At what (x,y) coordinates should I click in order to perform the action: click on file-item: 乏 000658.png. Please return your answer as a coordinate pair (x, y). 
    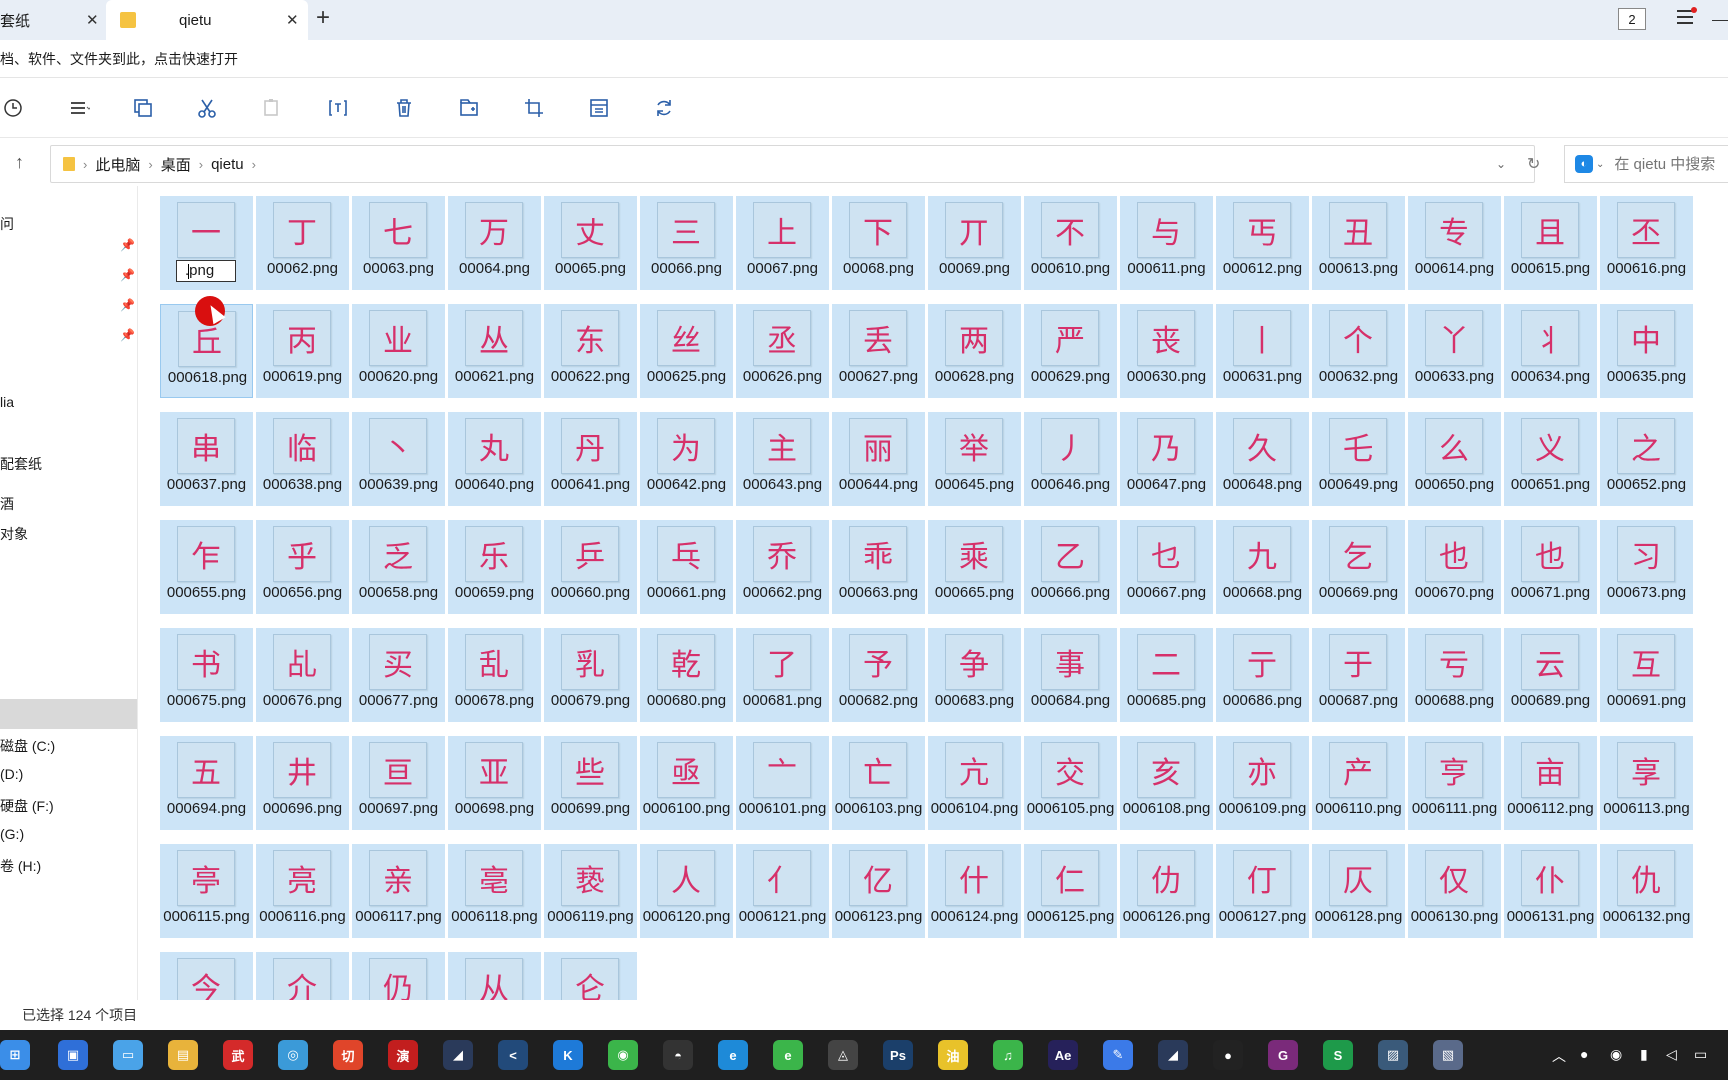
    Looking at the image, I should click on (398, 567).